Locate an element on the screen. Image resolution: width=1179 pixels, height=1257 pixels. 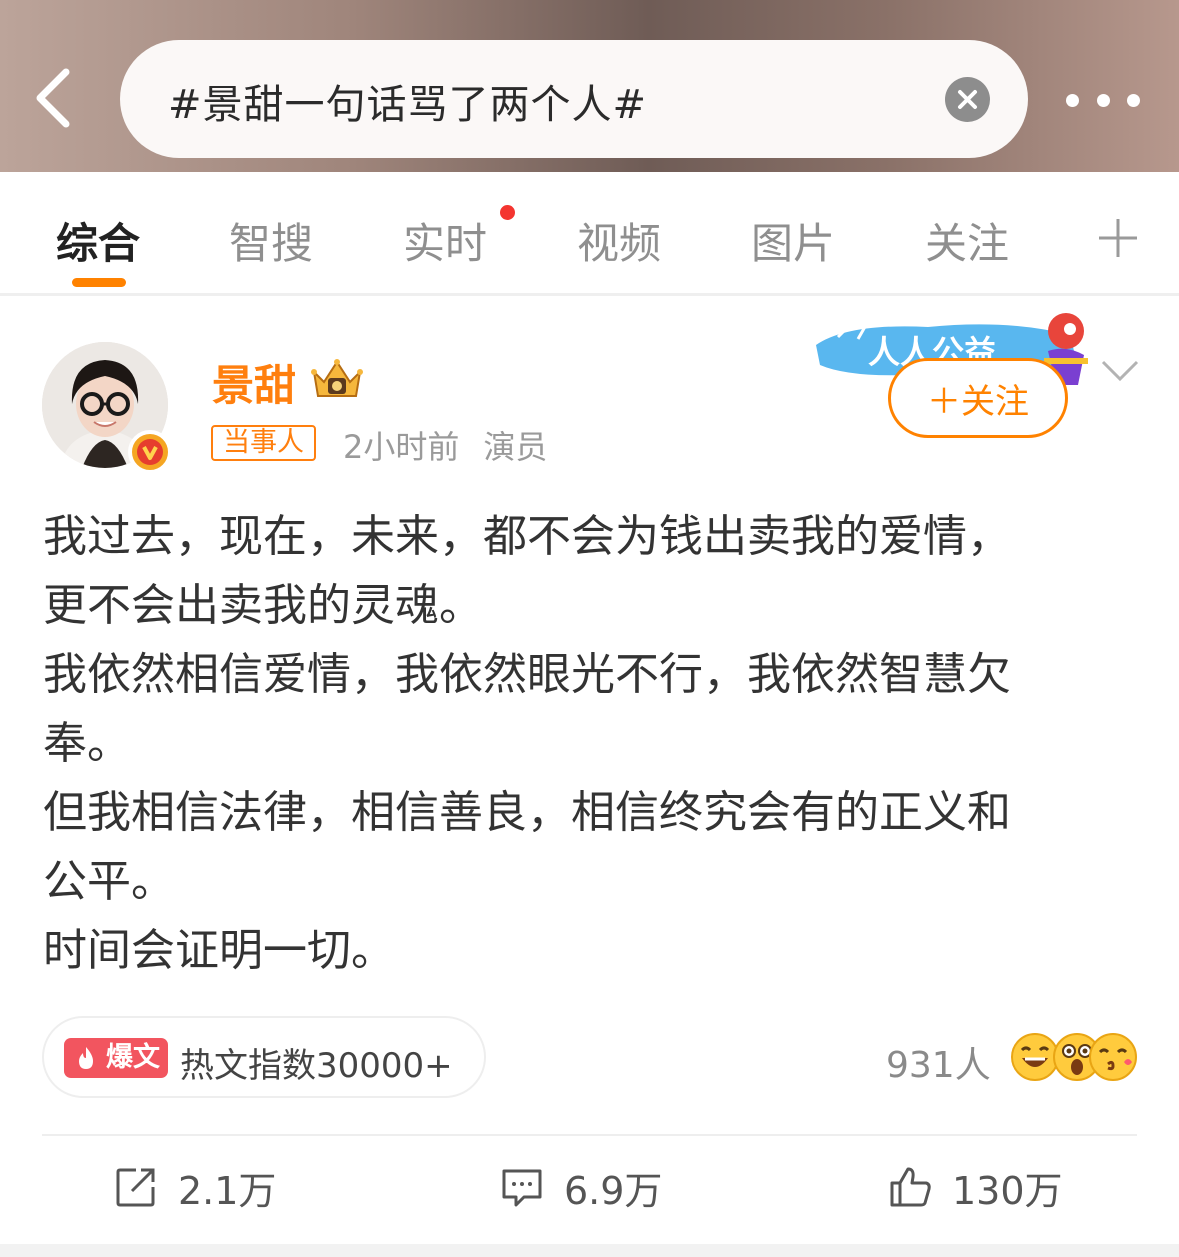
clear-search-button is located at coordinates (967, 99).